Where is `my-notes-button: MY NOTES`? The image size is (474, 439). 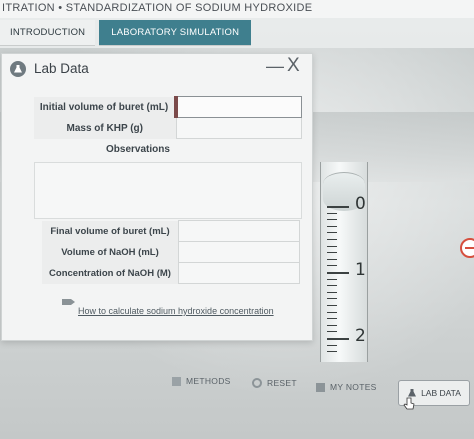
my-notes-button: MY NOTES is located at coordinates (346, 387).